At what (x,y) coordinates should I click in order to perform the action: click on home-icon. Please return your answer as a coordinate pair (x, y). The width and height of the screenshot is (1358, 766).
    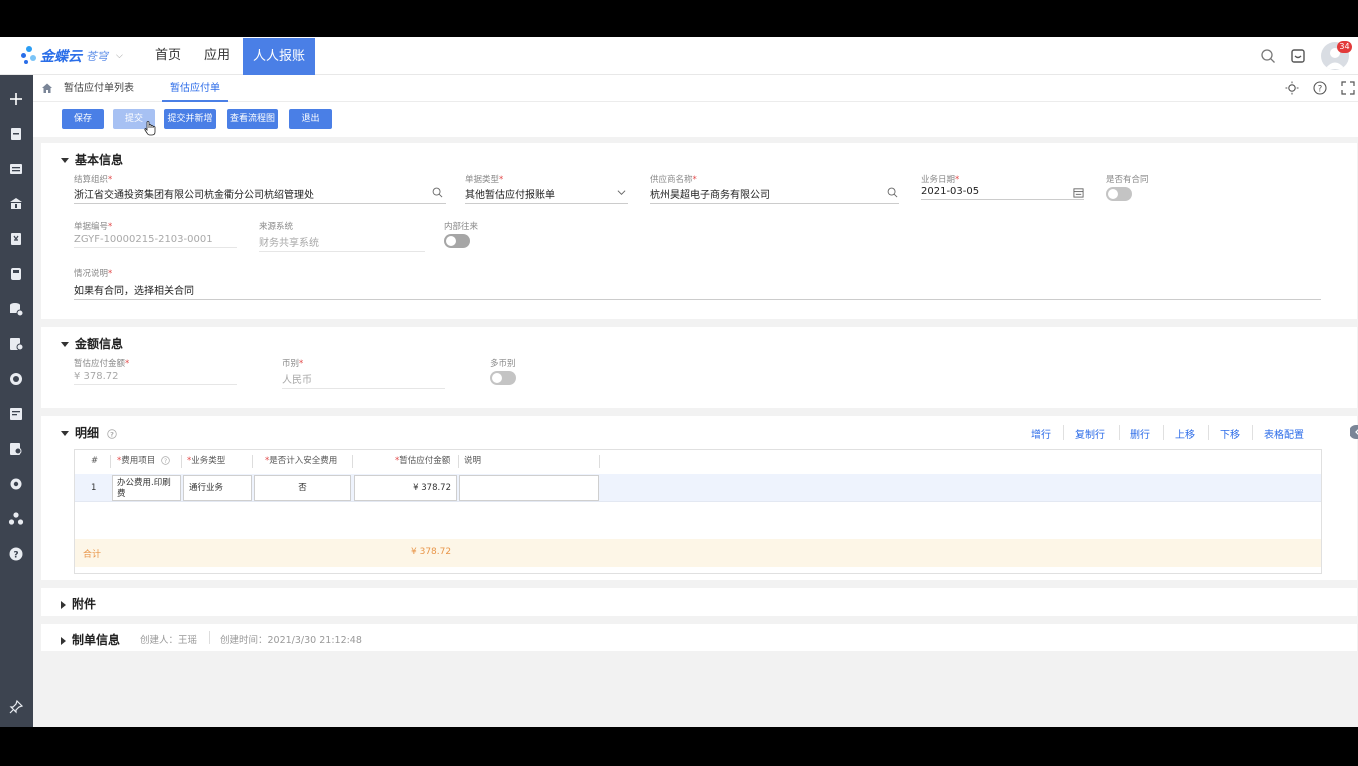
    Looking at the image, I should click on (47, 88).